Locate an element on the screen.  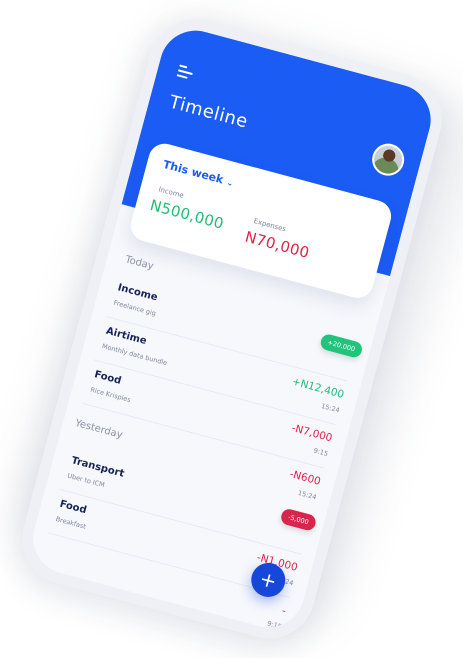
chevron-down-icon: ⌄ is located at coordinates (230, 183).